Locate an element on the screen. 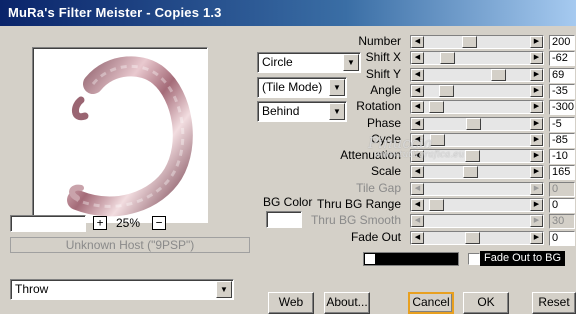 The height and width of the screenshot is (314, 576). thru-bg-smooth-value-field: 30 is located at coordinates (562, 222).